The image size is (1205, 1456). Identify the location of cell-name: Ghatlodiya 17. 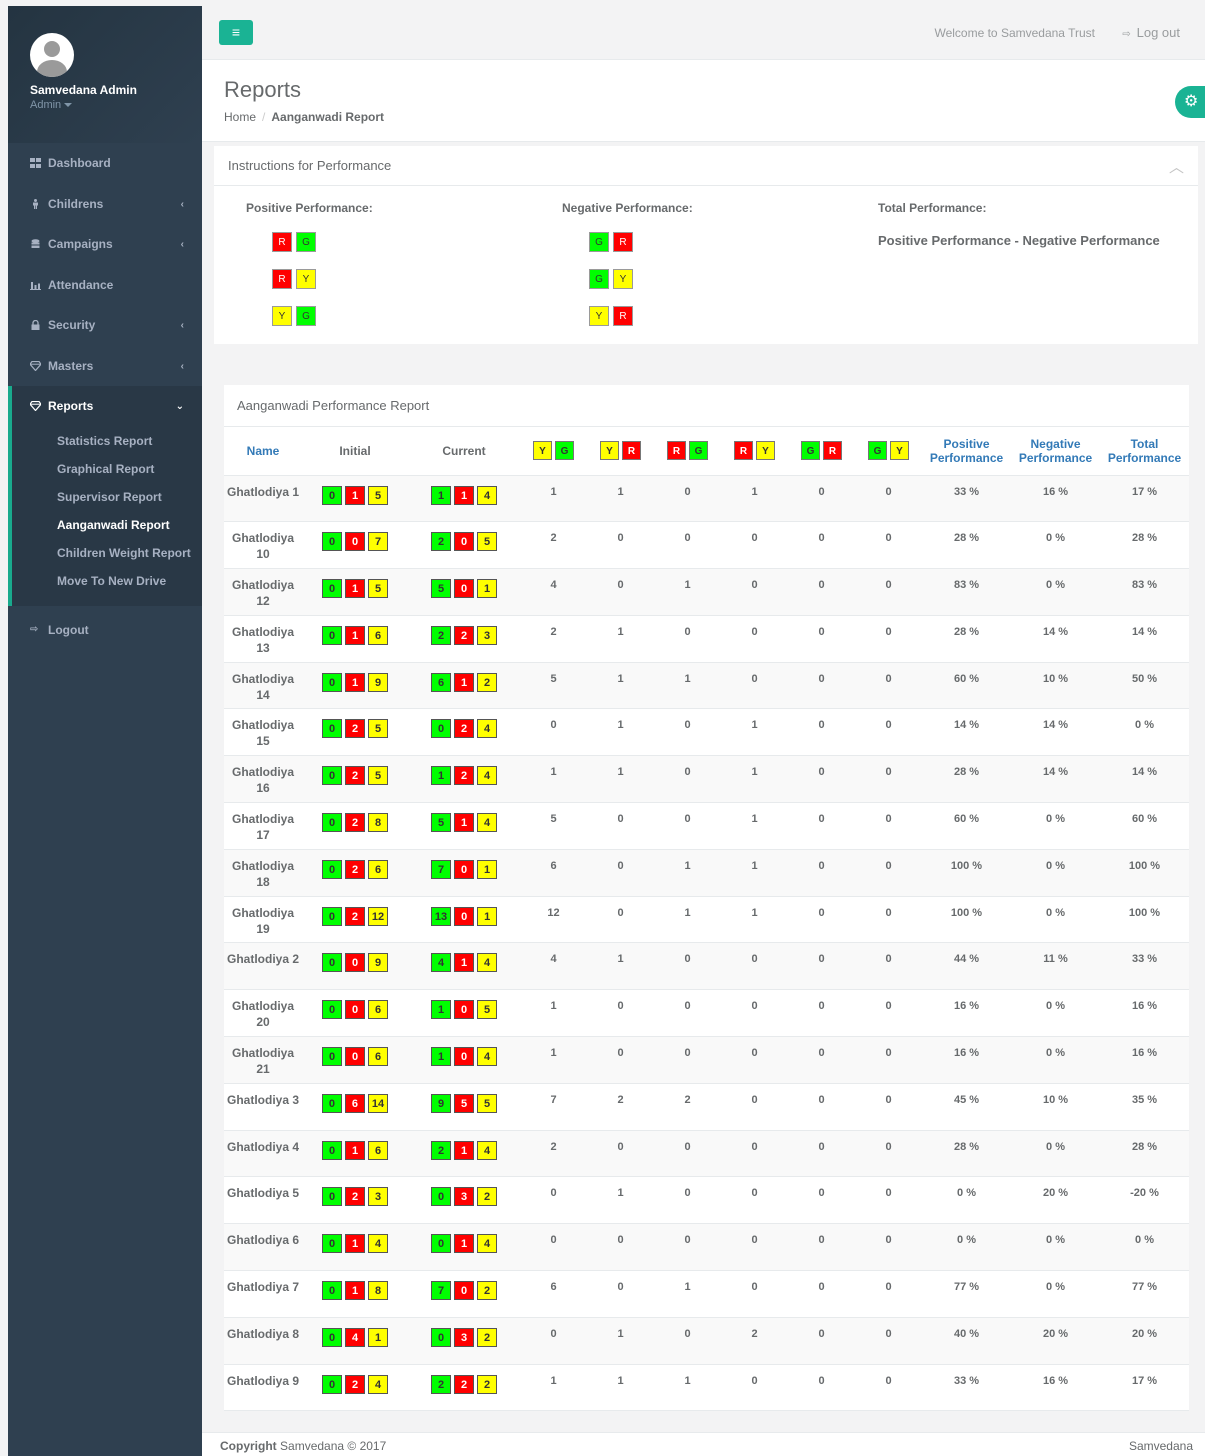
(262, 827).